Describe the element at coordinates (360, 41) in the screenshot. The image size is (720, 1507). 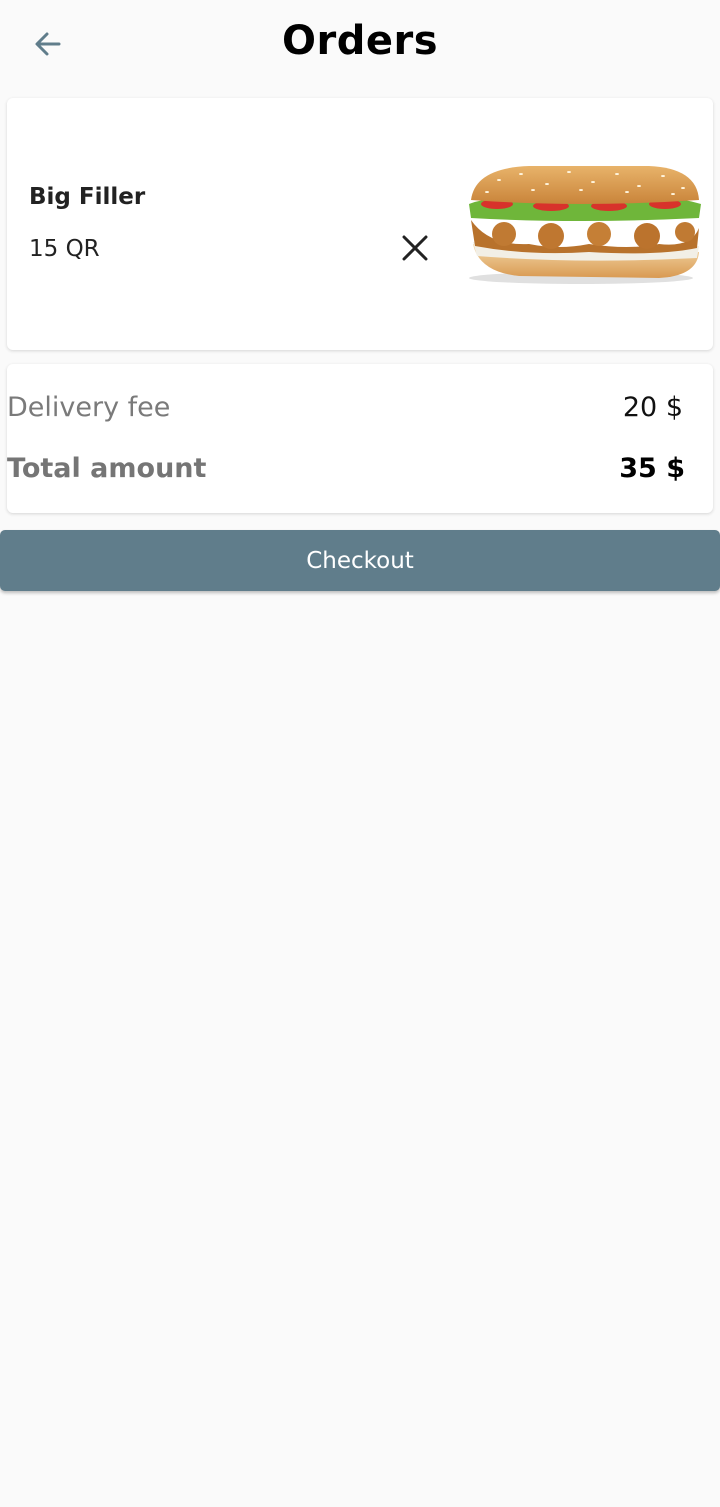
I see `page-title: Orders` at that location.